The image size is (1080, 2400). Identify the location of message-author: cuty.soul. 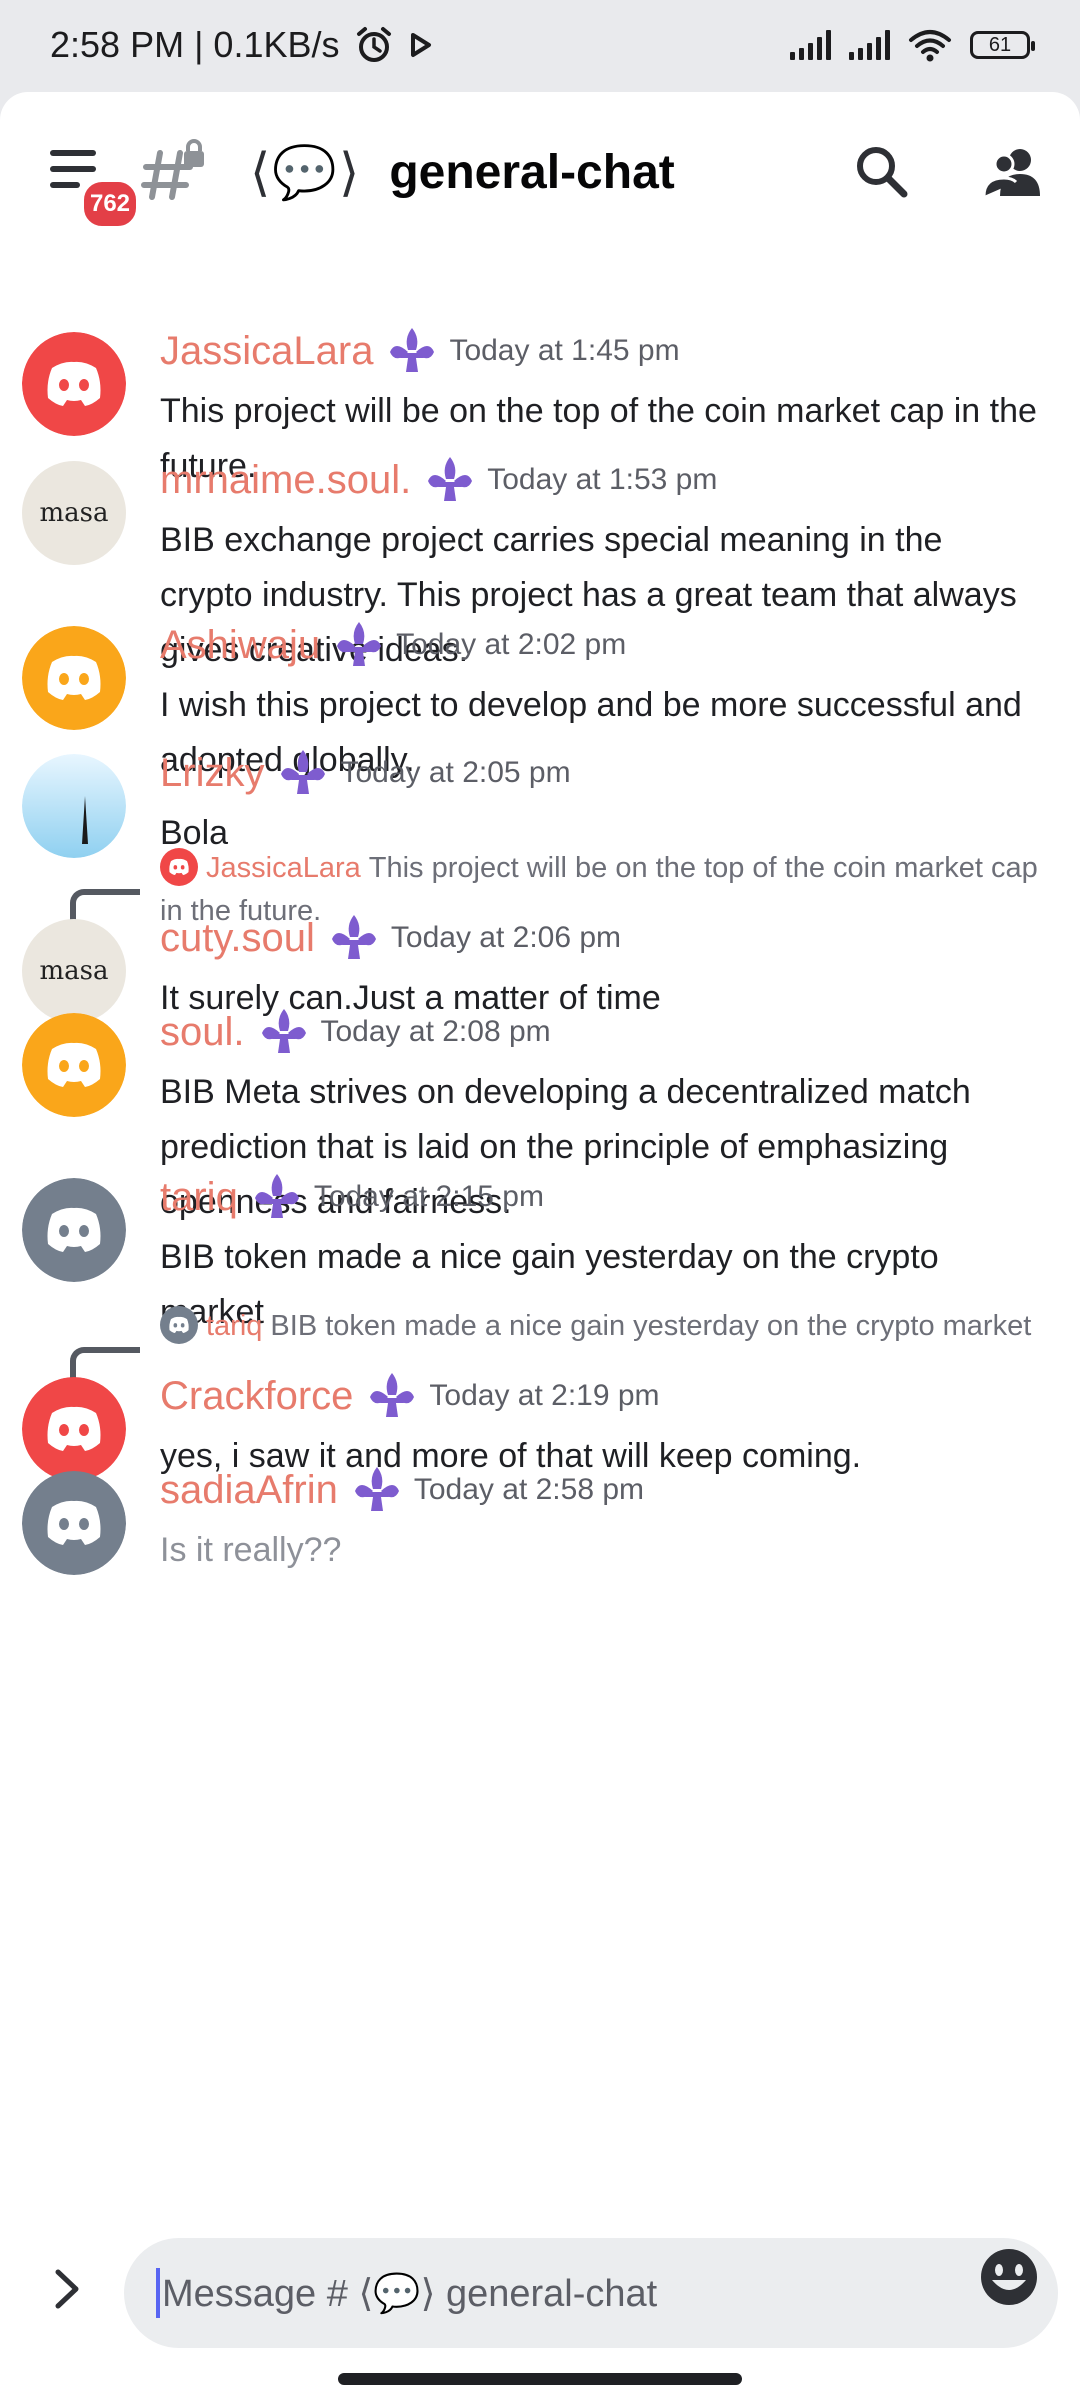
(237, 938).